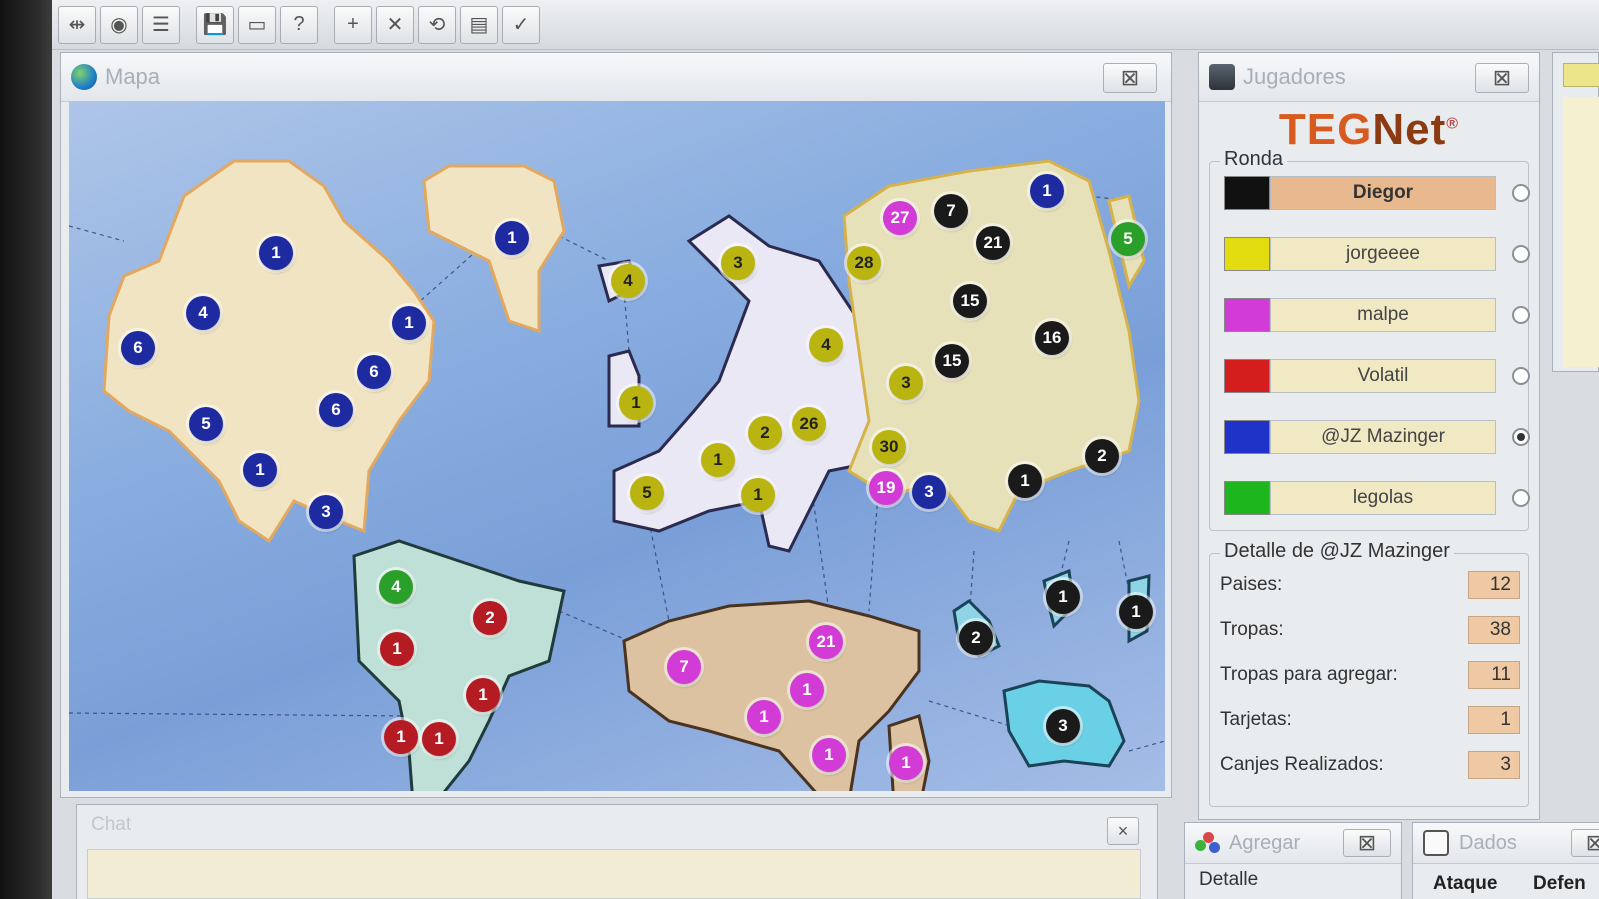  Describe the element at coordinates (1383, 254) in the screenshot. I see `player-name: jorgeeee` at that location.